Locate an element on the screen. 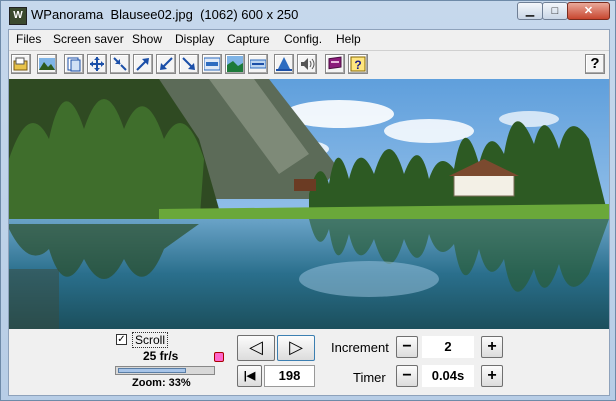  open-file-button is located at coordinates (21, 64).